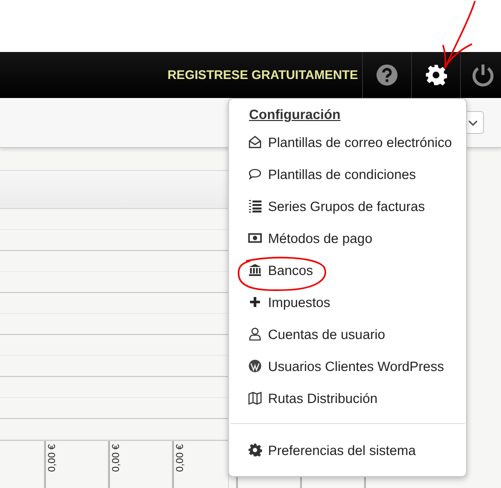  What do you see at coordinates (347, 450) in the screenshot?
I see `menu-item: Preferencias del sistema` at bounding box center [347, 450].